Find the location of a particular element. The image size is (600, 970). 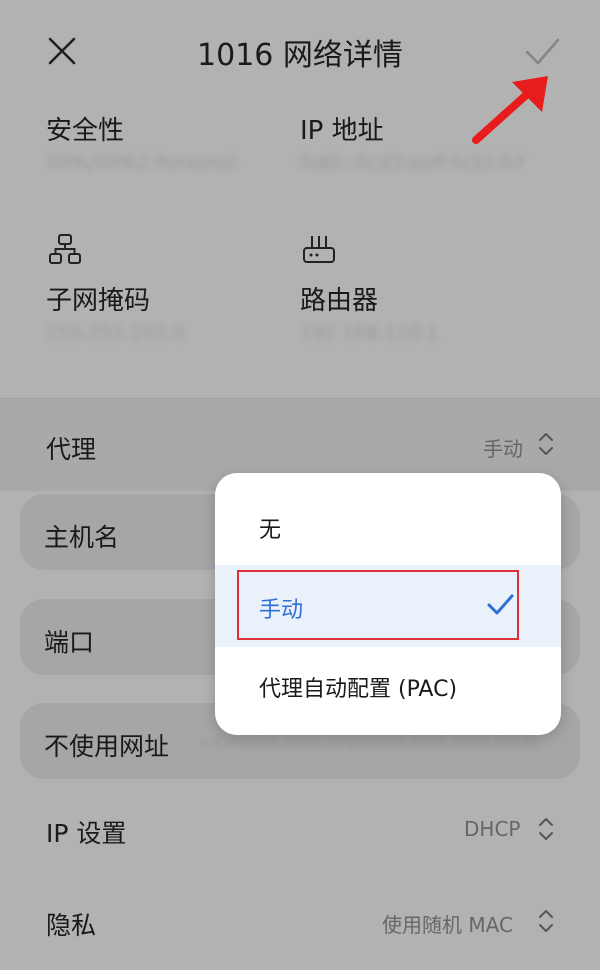

confirm-check-icon is located at coordinates (542, 52).